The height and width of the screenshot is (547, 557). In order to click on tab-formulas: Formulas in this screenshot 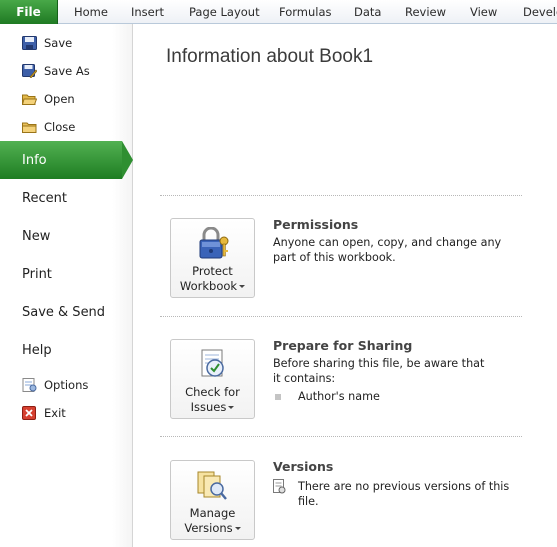, I will do `click(305, 12)`.